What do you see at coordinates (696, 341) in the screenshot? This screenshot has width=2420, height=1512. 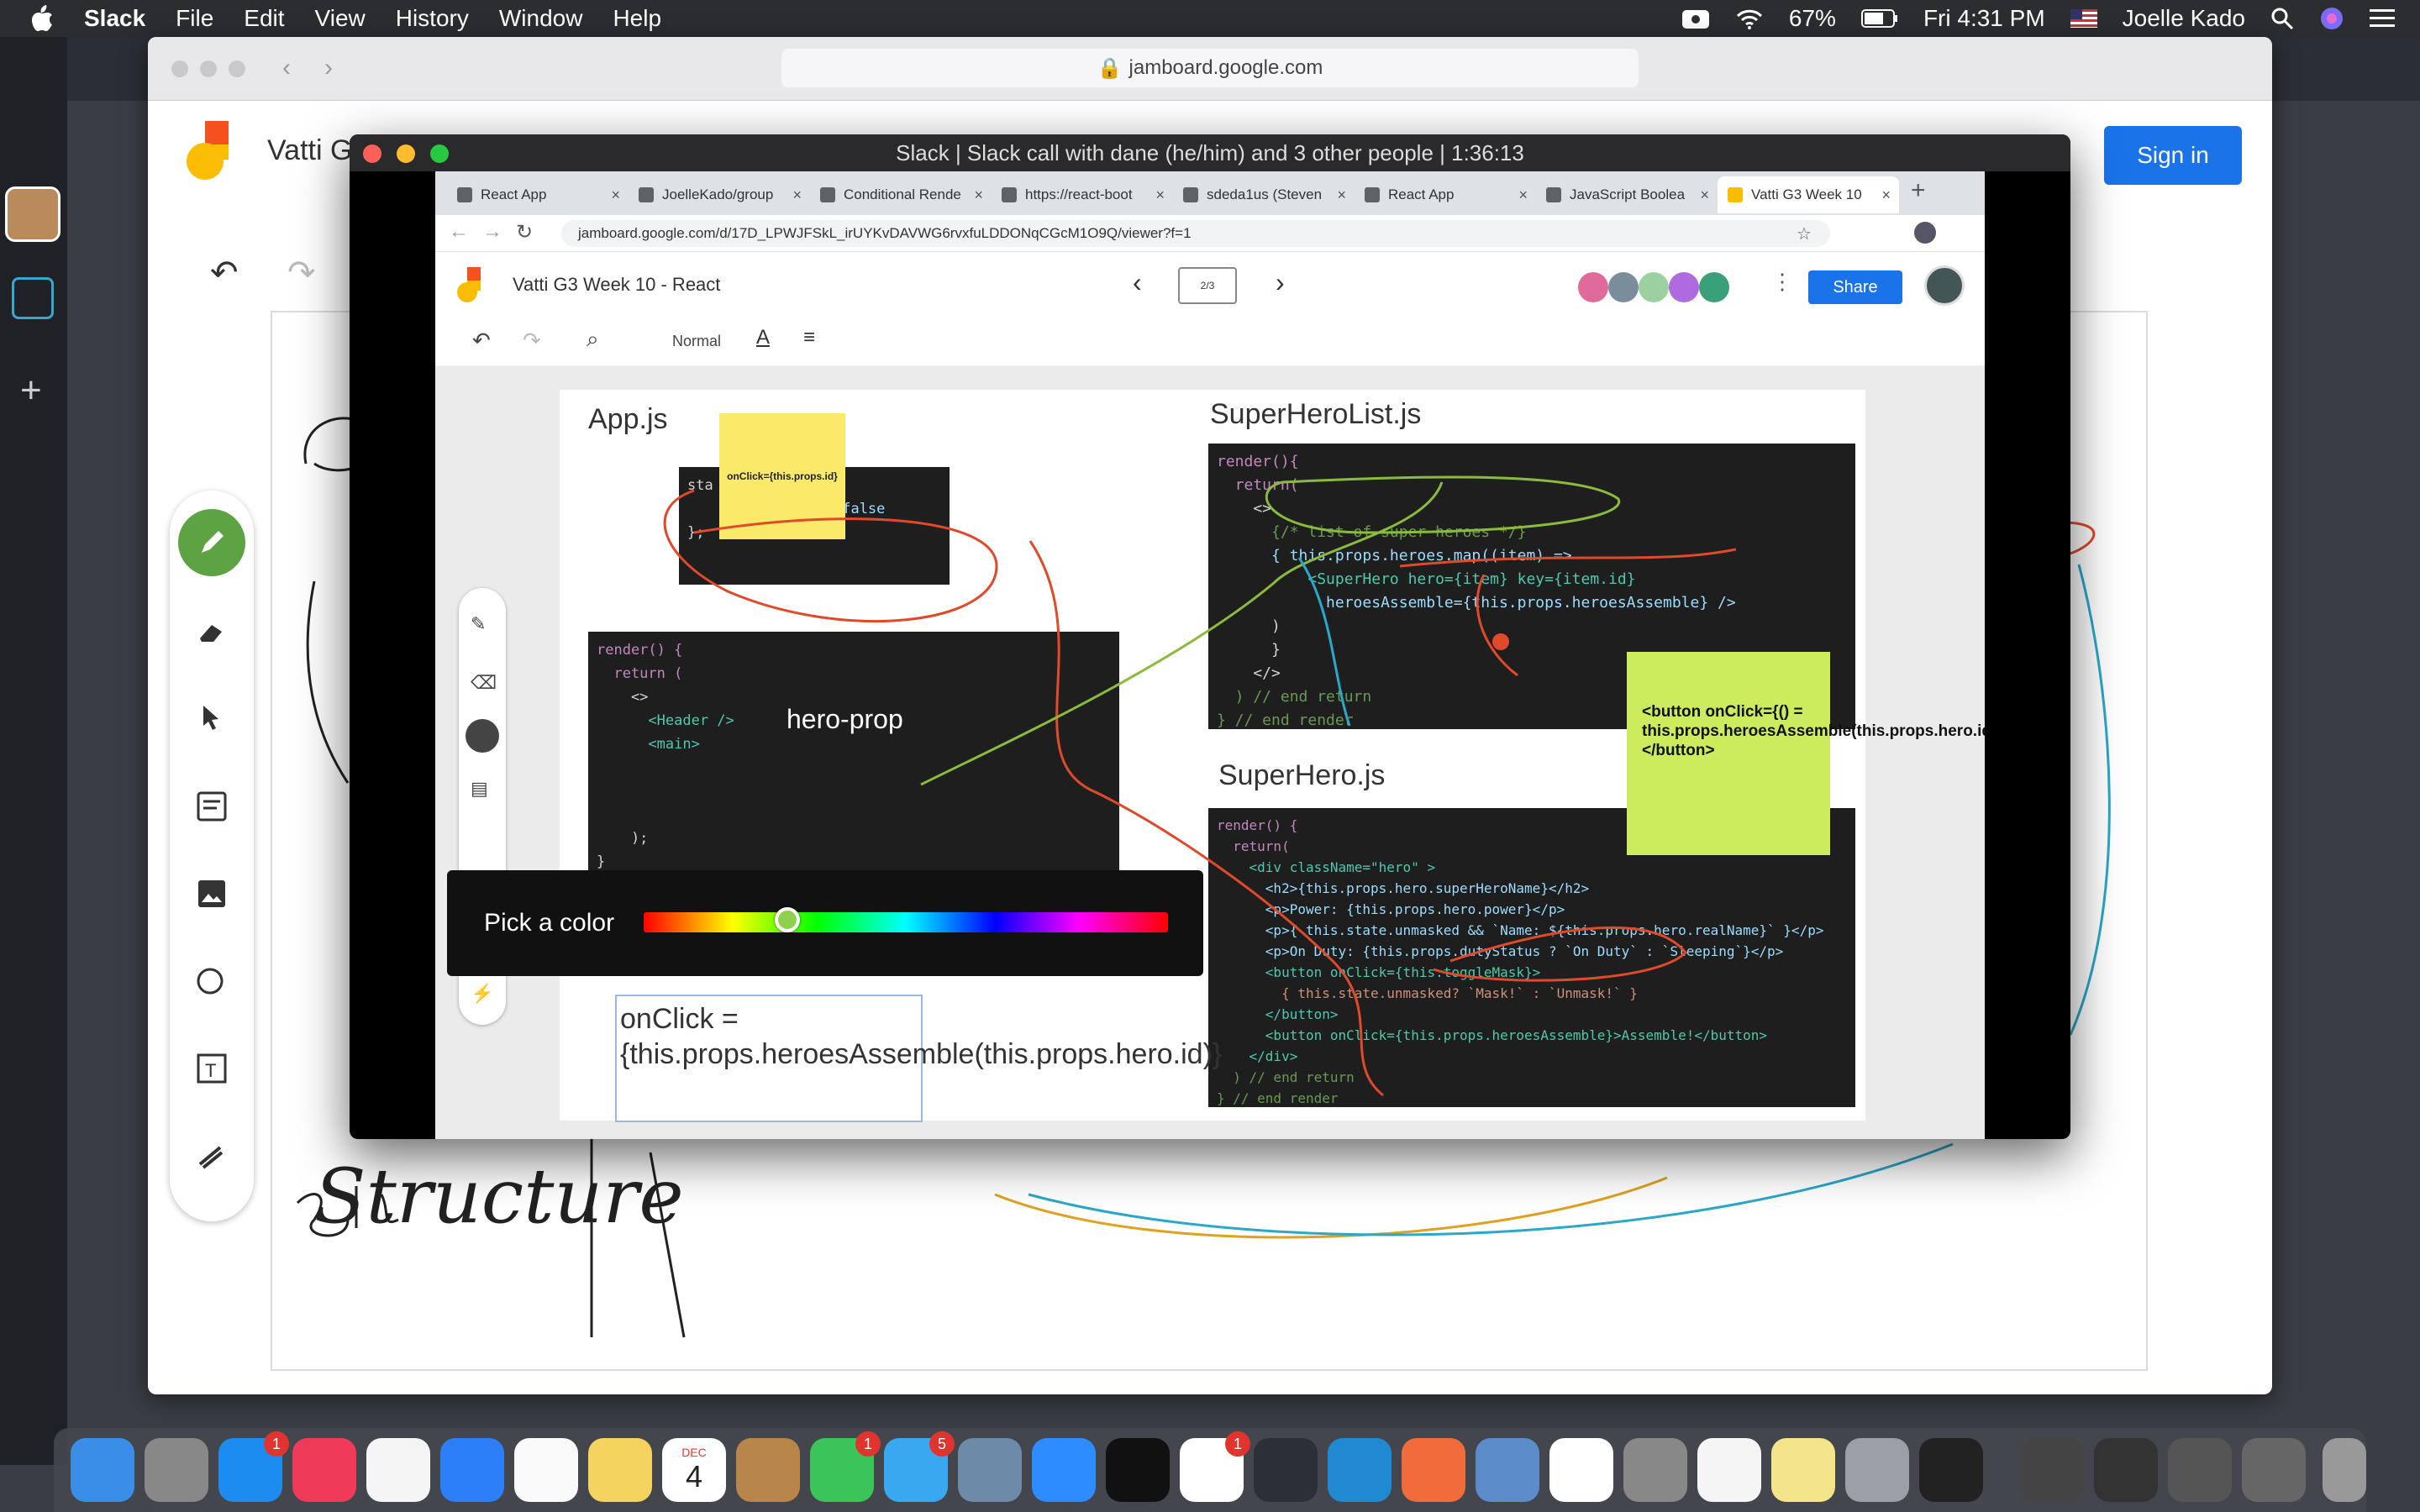 I see `font-style-select: Normal` at bounding box center [696, 341].